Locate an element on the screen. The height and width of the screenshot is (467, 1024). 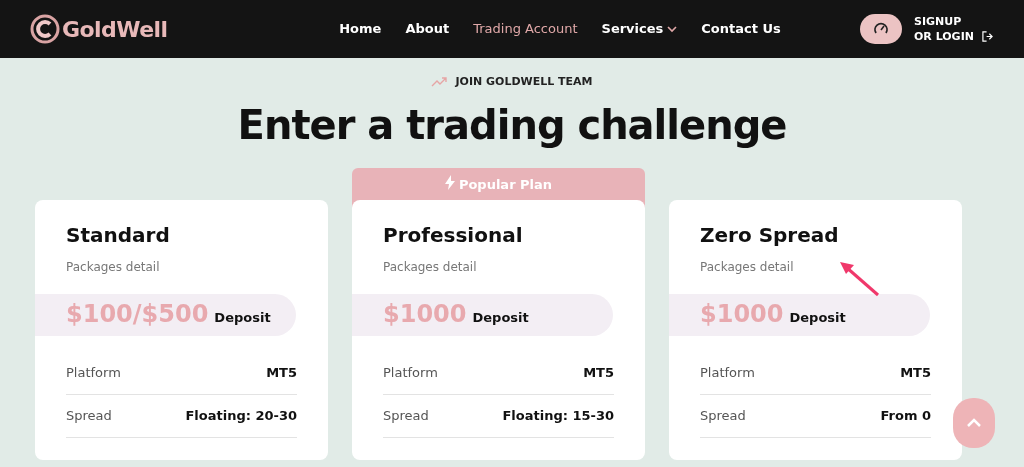
plan-name: Zero Spread is located at coordinates (770, 235).